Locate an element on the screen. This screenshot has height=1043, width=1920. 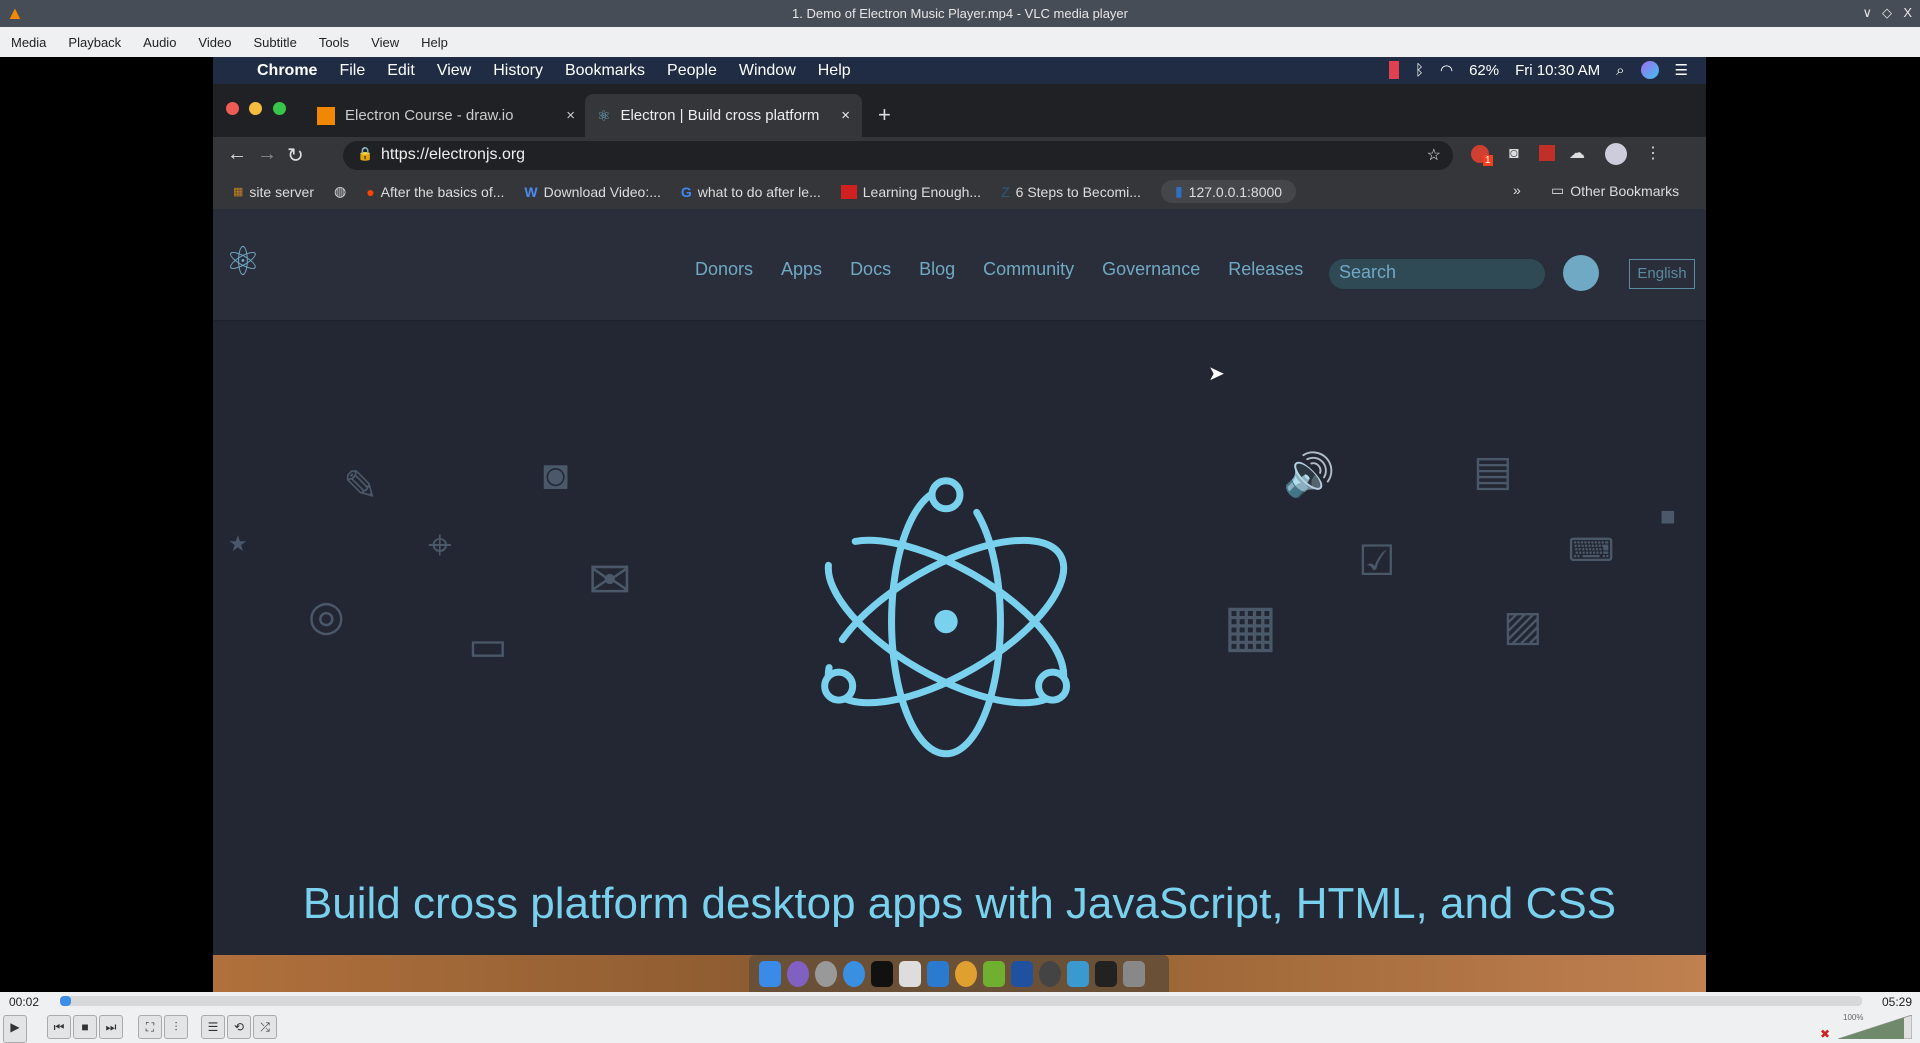
reload-icon: ↻ is located at coordinates (295, 155).